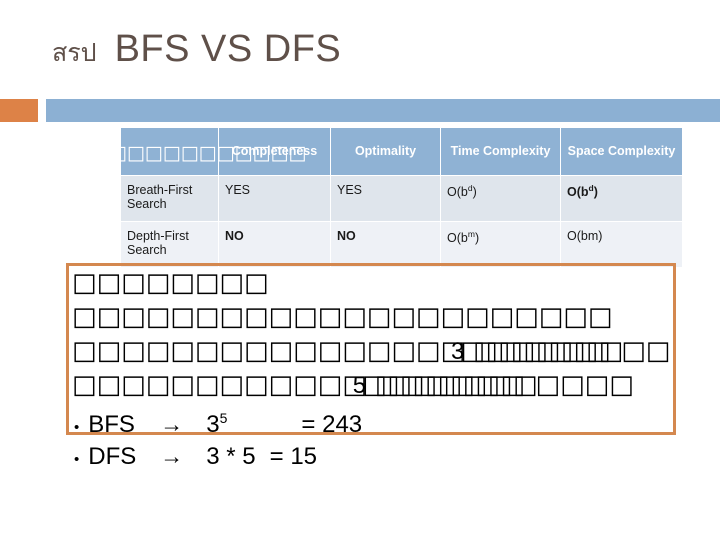 This screenshot has height=540, width=720. What do you see at coordinates (19, 110) in the screenshot?
I see `accent-bar-orange` at bounding box center [19, 110].